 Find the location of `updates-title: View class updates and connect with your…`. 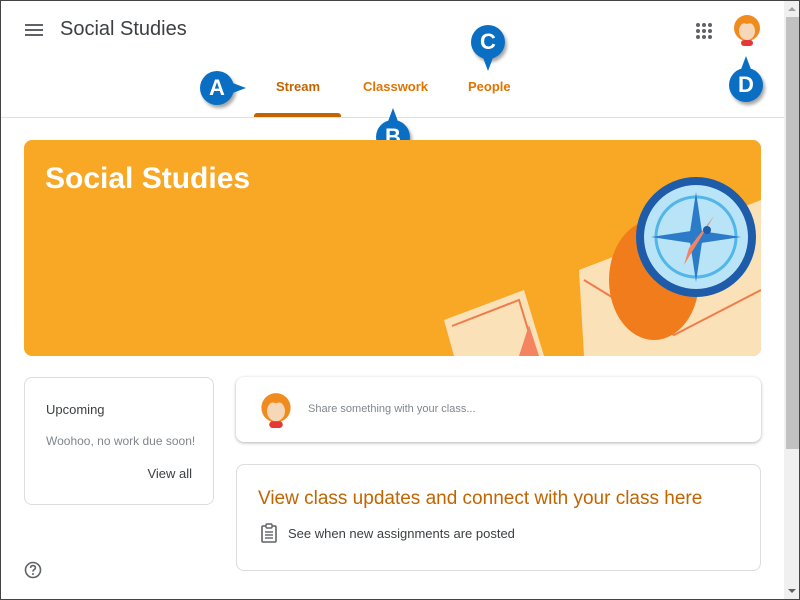

updates-title: View class updates and connect with your… is located at coordinates (480, 498).